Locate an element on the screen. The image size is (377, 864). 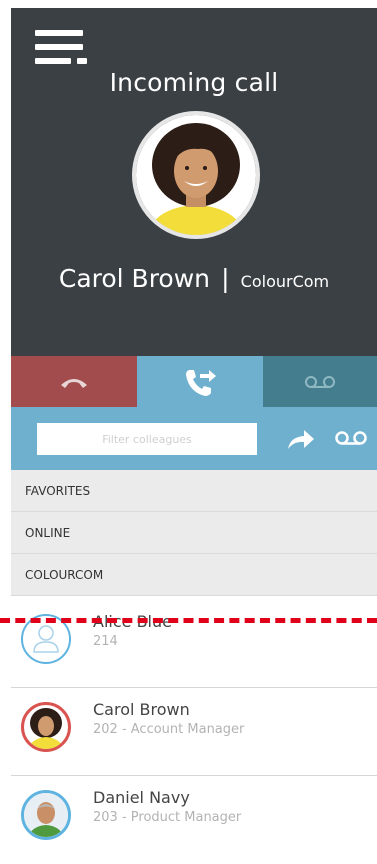
forward-arrow-icon is located at coordinates (301, 439).